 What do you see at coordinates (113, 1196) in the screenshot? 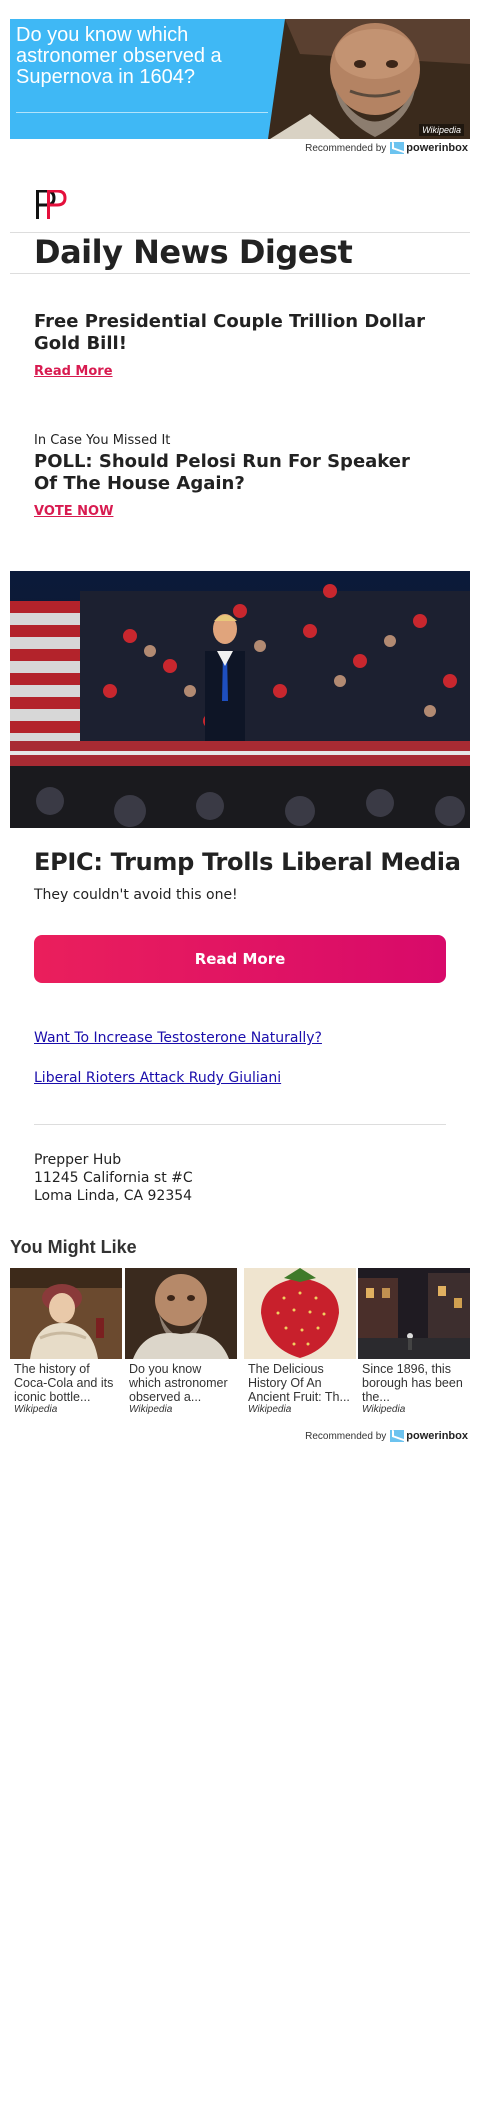
I see `city-address: Loma Linda, CA 92354` at bounding box center [113, 1196].